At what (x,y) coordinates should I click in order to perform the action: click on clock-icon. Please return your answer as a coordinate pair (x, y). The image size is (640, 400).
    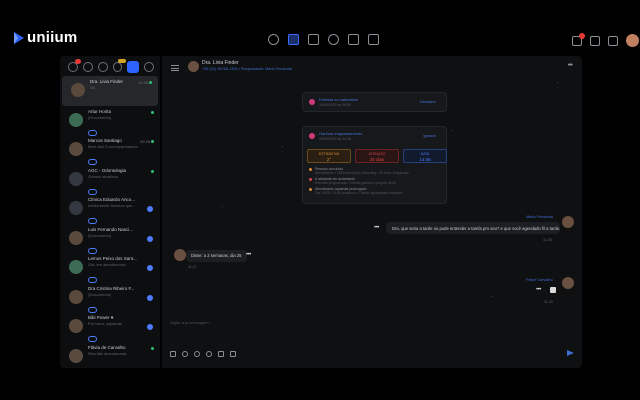
    Looking at the image, I should click on (273, 39).